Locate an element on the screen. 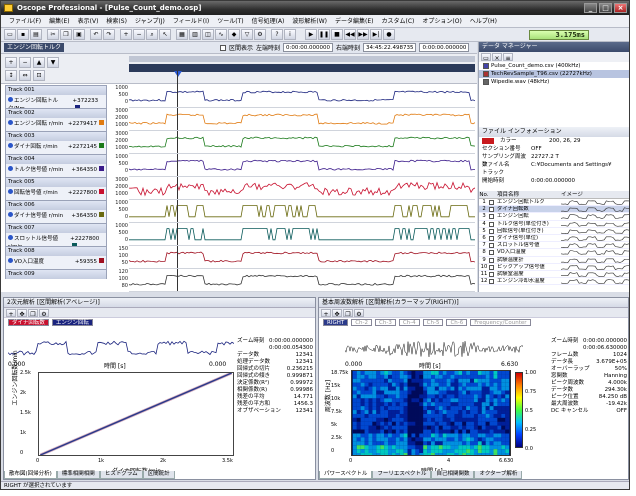 The width and height of the screenshot is (636, 496). cursor-marker-icon is located at coordinates (178, 74).